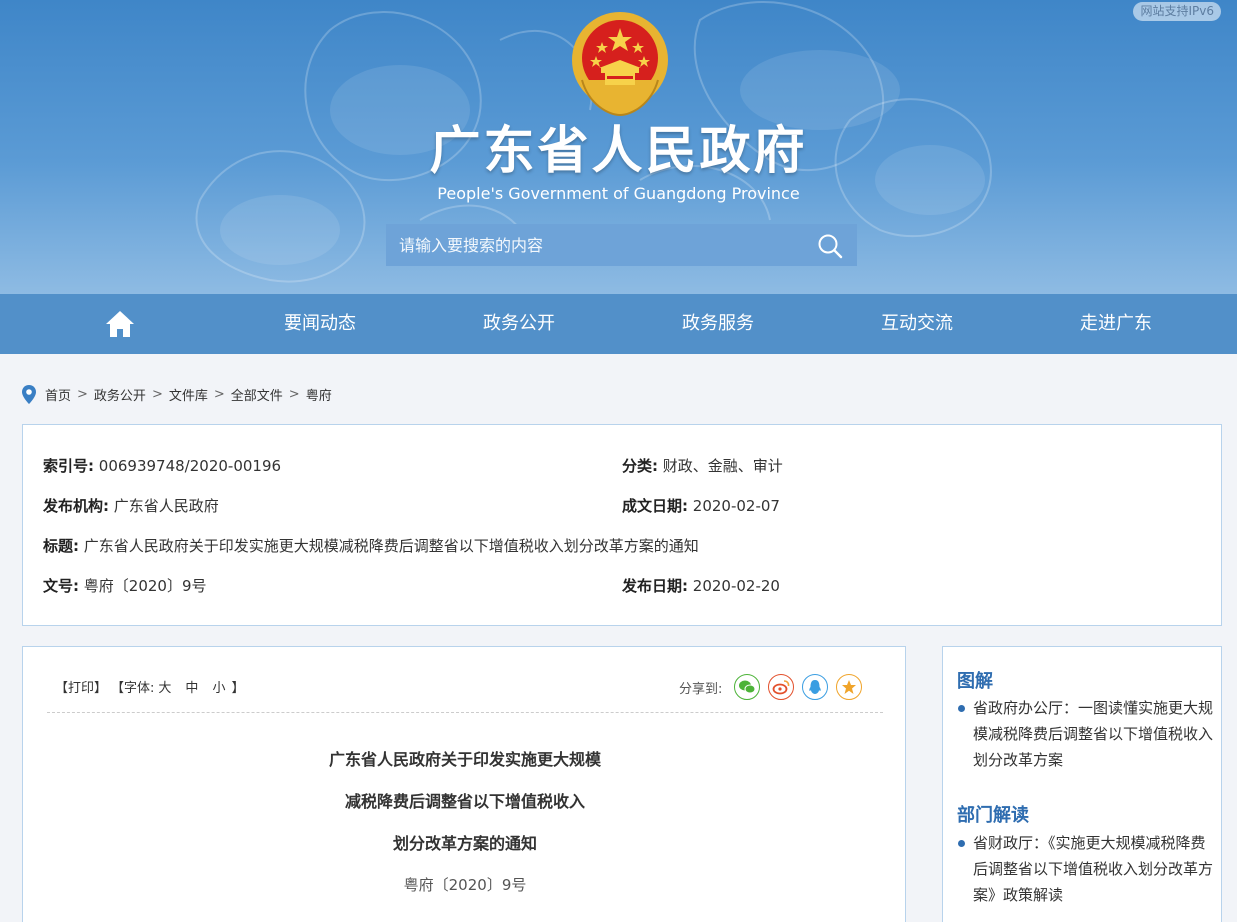 Image resolution: width=1237 pixels, height=922 pixels. Describe the element at coordinates (1177, 11) in the screenshot. I see `ipv6-badge: 网站支持IPv6` at that location.